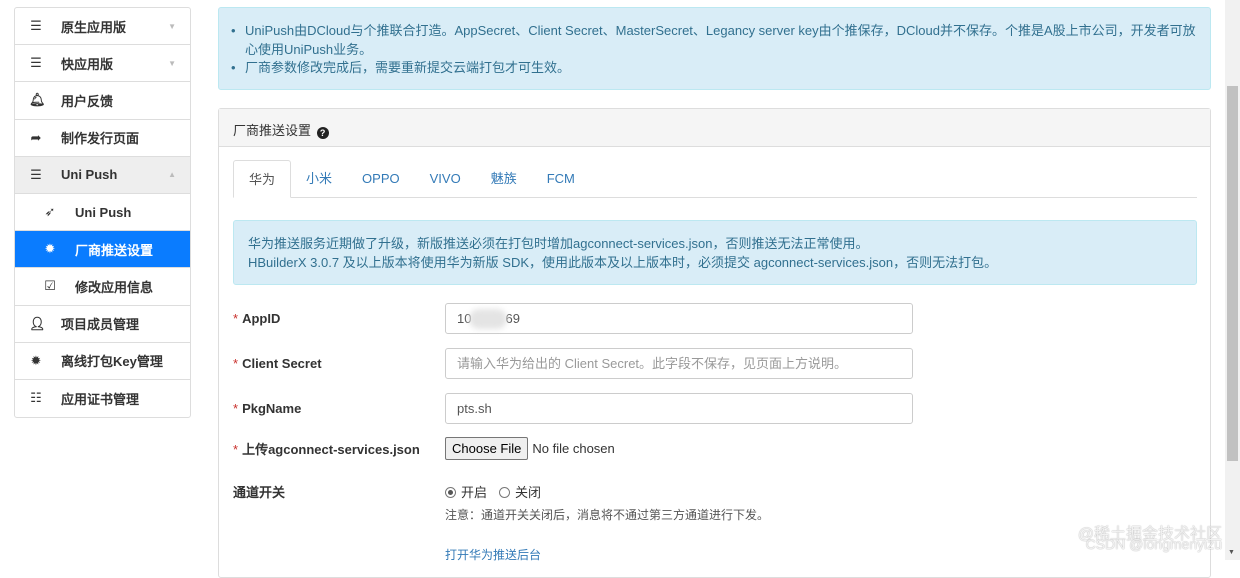  Describe the element at coordinates (573, 448) in the screenshot. I see `file-status: No file chosen` at that location.